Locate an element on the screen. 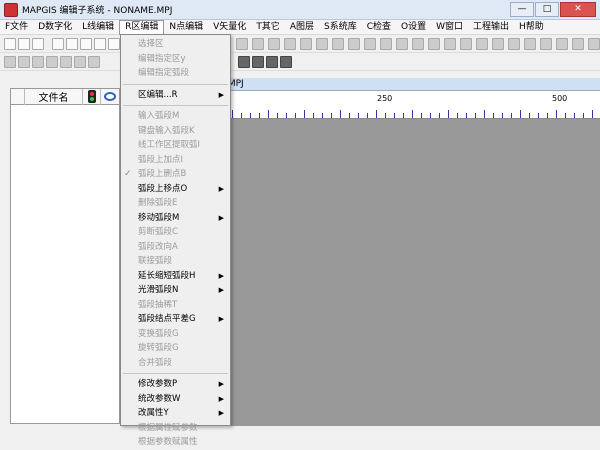 This screenshot has width=600, height=450. menu-item: 弧段上加点I is located at coordinates (175, 160).